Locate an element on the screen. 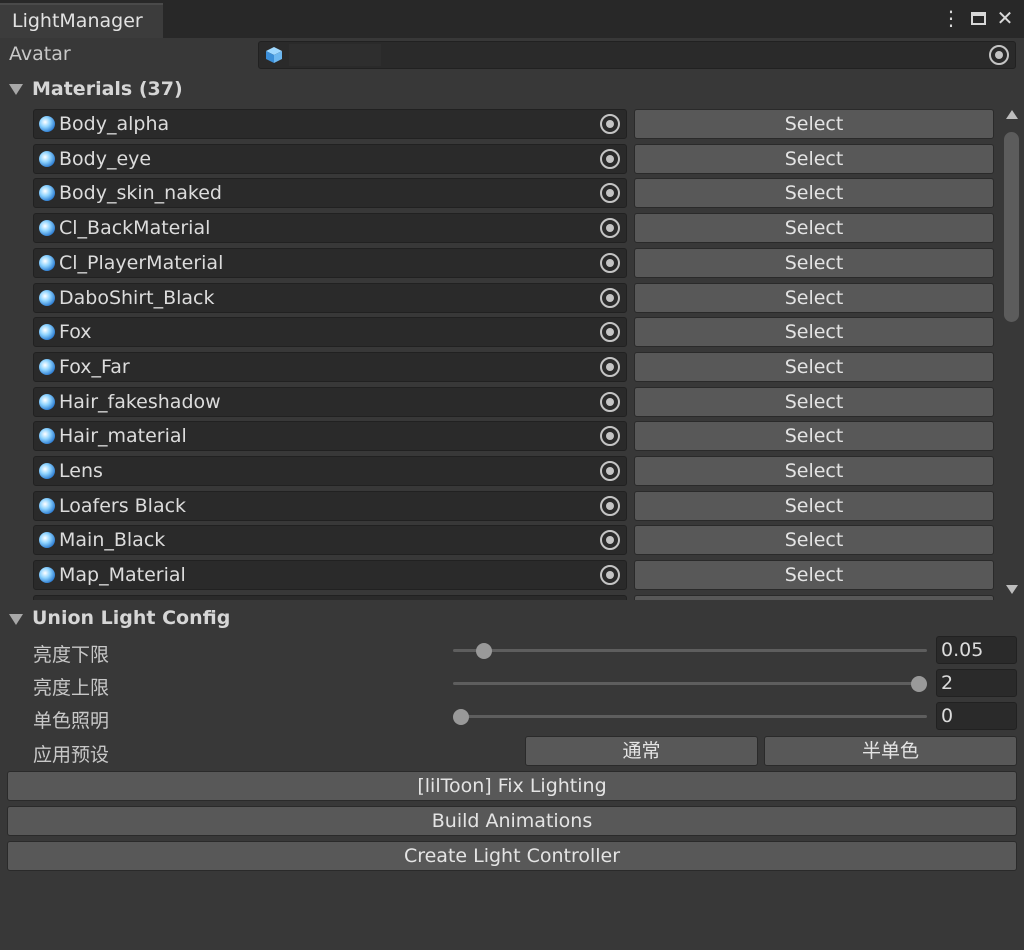 The width and height of the screenshot is (1024, 950). material-name: Main_Black is located at coordinates (112, 540).